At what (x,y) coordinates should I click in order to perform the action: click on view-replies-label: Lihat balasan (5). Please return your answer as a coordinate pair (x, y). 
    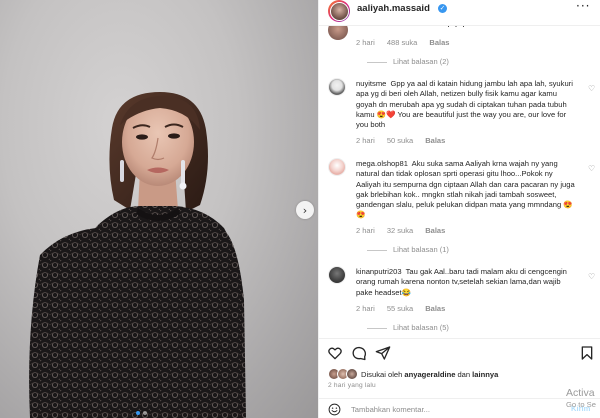
    Looking at the image, I should click on (421, 327).